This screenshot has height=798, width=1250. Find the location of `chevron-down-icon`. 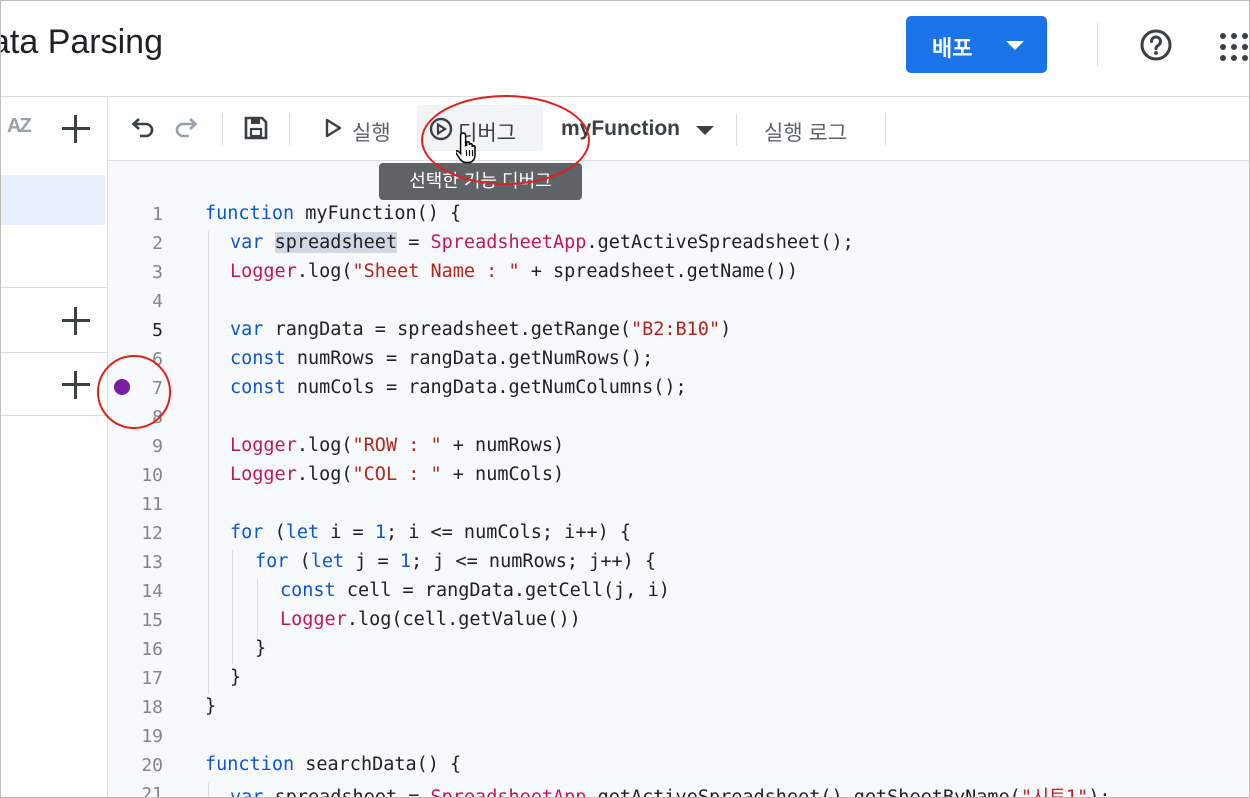

chevron-down-icon is located at coordinates (1015, 45).